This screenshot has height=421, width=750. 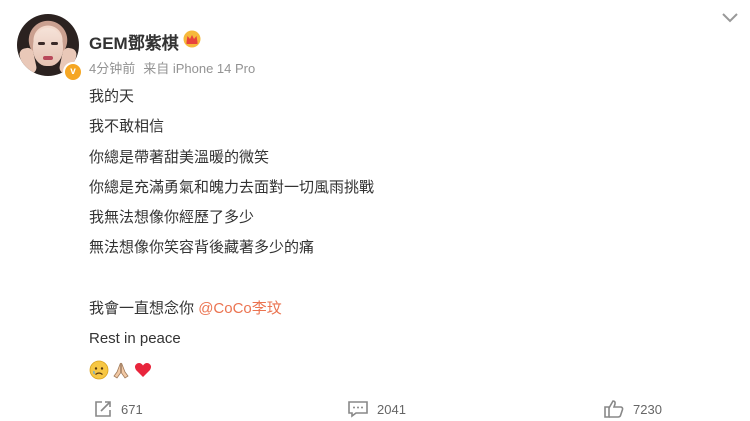 I want to click on repost-count: 671, so click(x=132, y=409).